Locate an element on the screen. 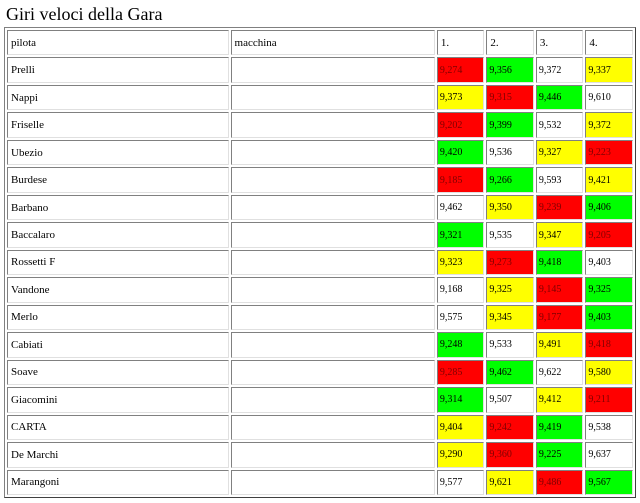  lap-time-cell: 9,419 is located at coordinates (559, 427).